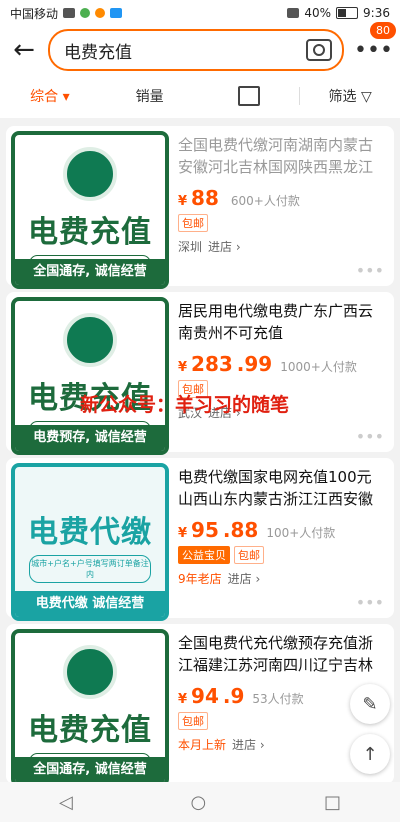 The width and height of the screenshot is (400, 822). I want to click on price: 94, so click(205, 696).